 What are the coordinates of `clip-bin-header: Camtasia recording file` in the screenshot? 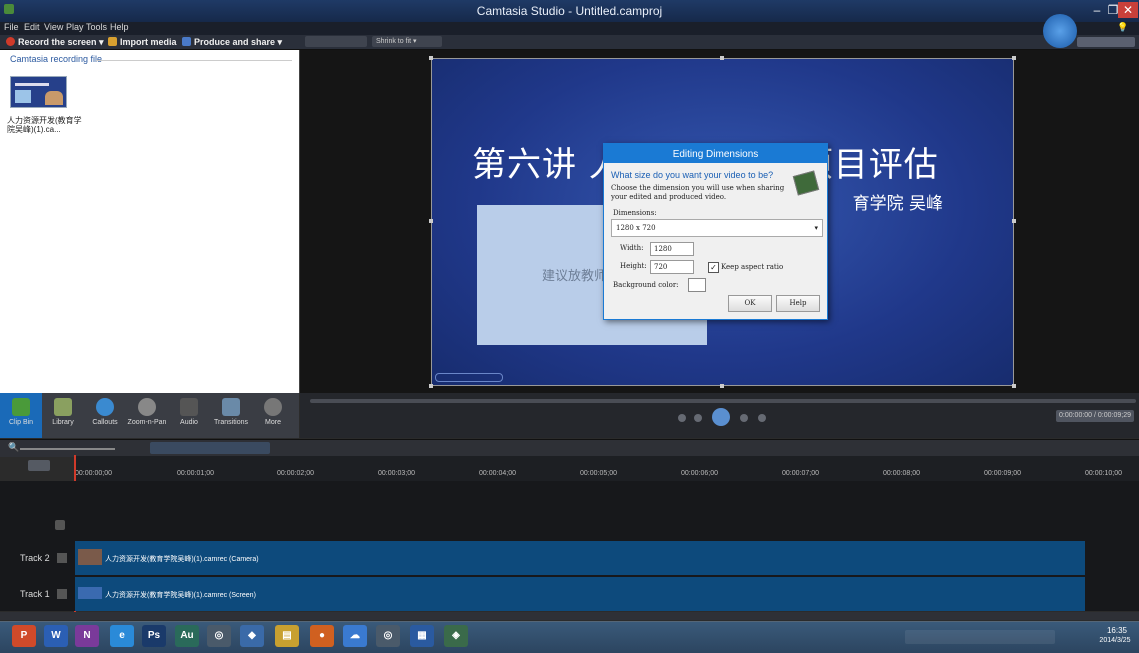 It's located at (56, 59).